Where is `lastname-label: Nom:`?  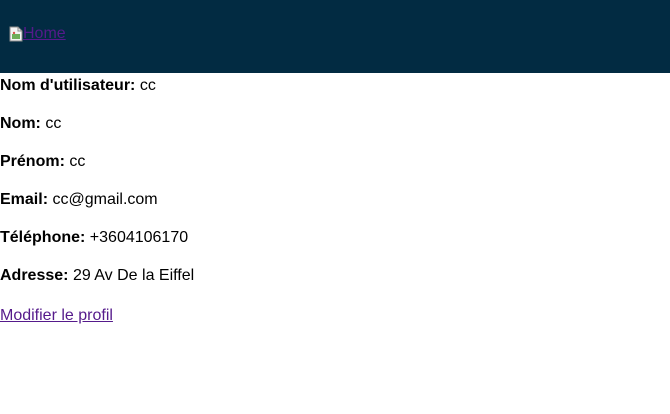 lastname-label: Nom: is located at coordinates (20, 123).